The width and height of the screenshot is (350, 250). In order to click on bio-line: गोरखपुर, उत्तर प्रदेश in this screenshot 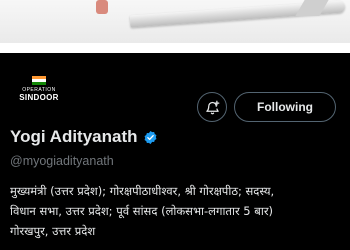, I will do `click(53, 231)`.